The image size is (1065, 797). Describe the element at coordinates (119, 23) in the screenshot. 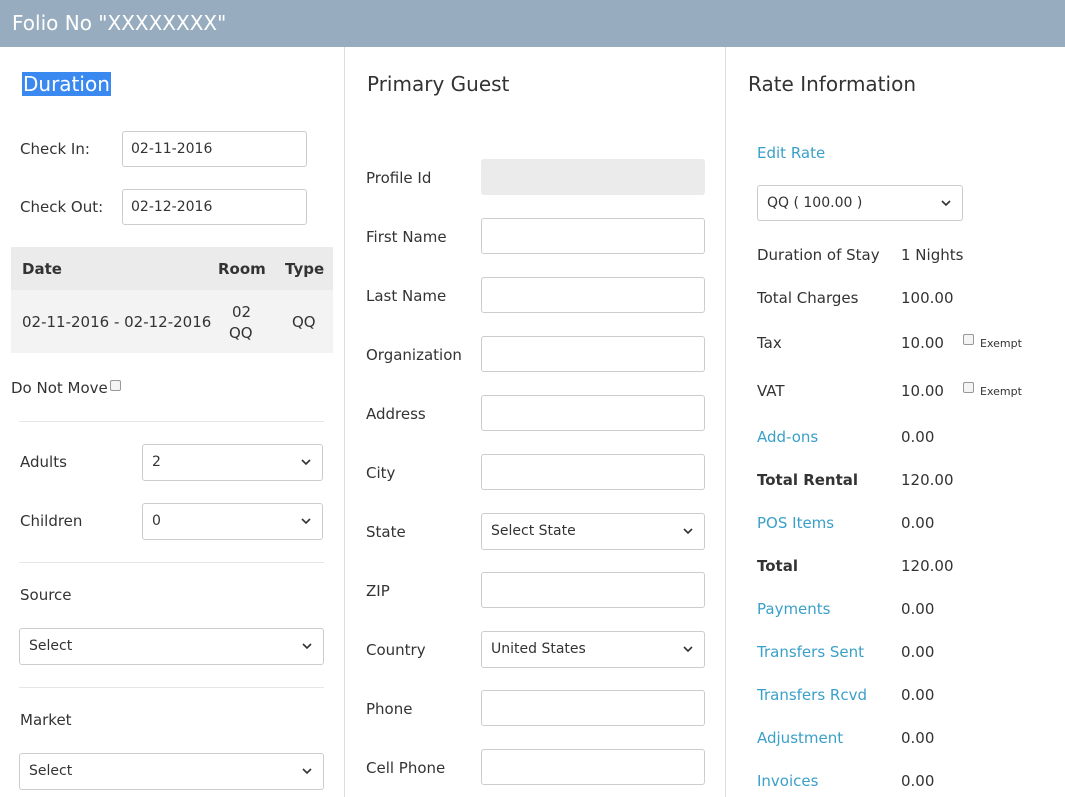

I see `folio-title: Folio No "XXXXXXXX"` at that location.